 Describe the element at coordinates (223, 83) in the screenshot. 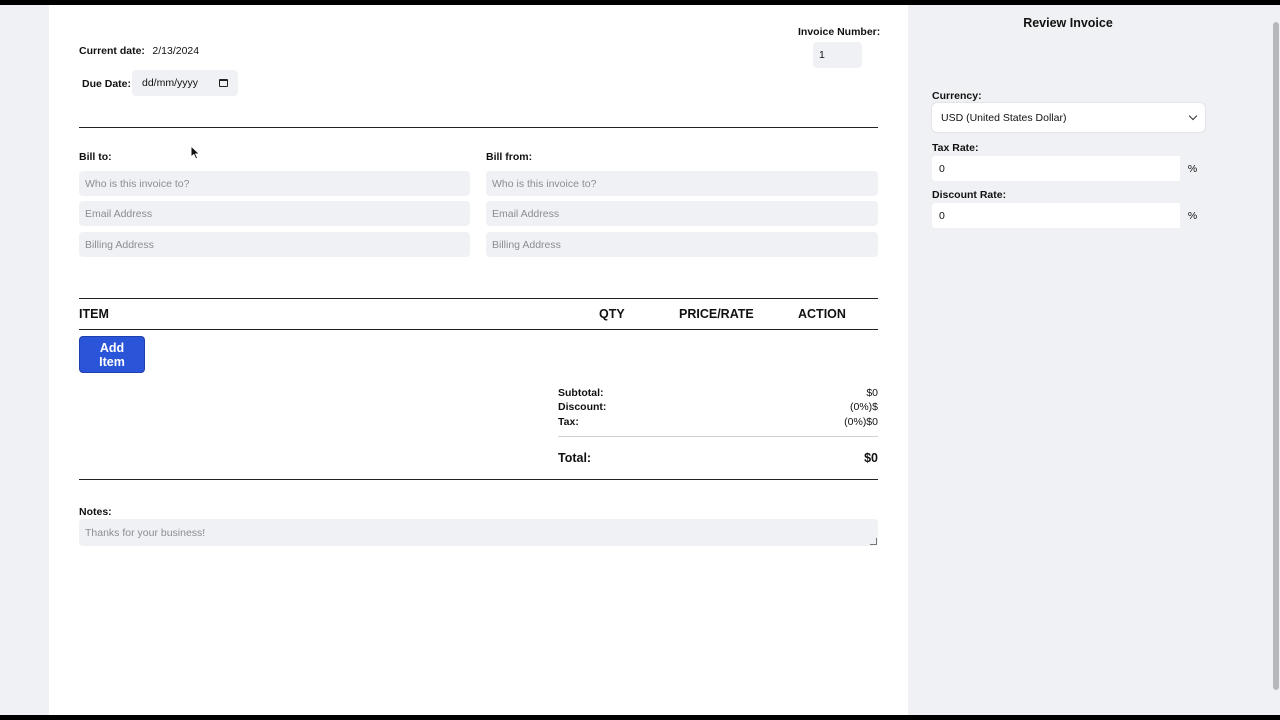

I see `calendar-icon` at that location.